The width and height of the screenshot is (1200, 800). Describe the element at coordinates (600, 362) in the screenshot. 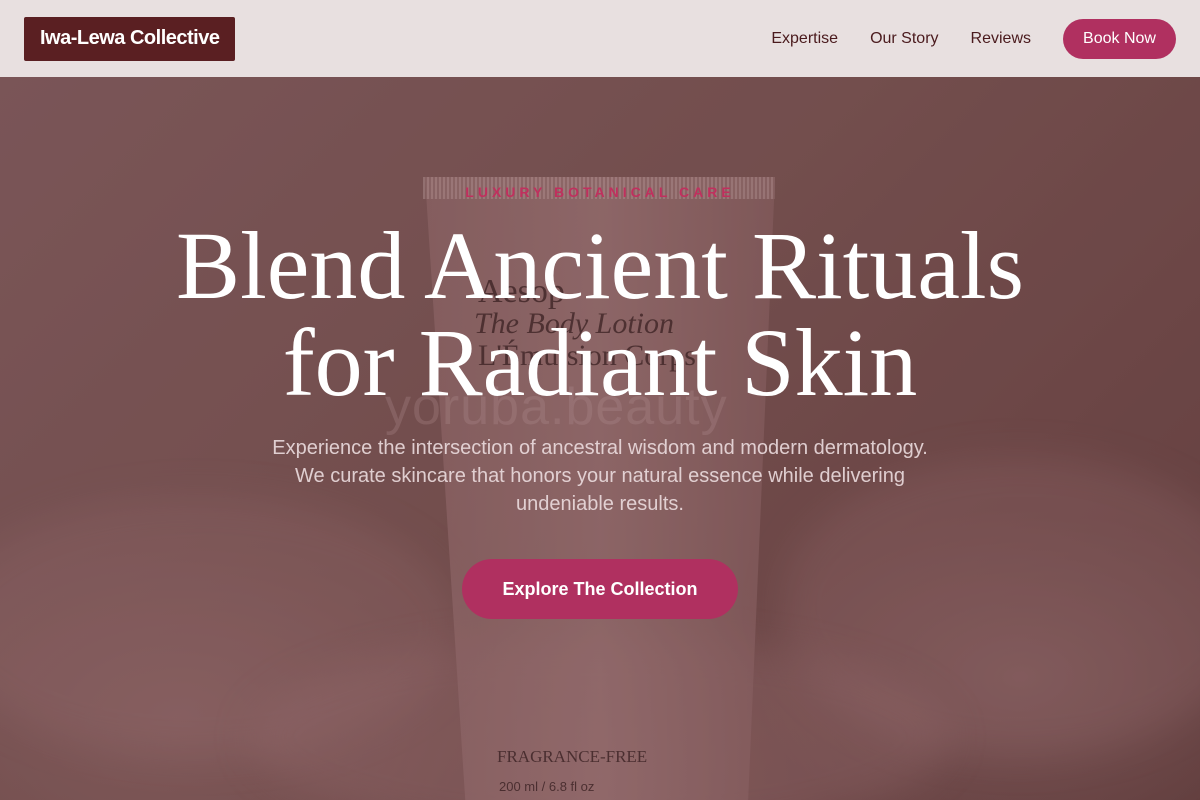

I see `hero-headline-line2: for Radiant Skin` at that location.